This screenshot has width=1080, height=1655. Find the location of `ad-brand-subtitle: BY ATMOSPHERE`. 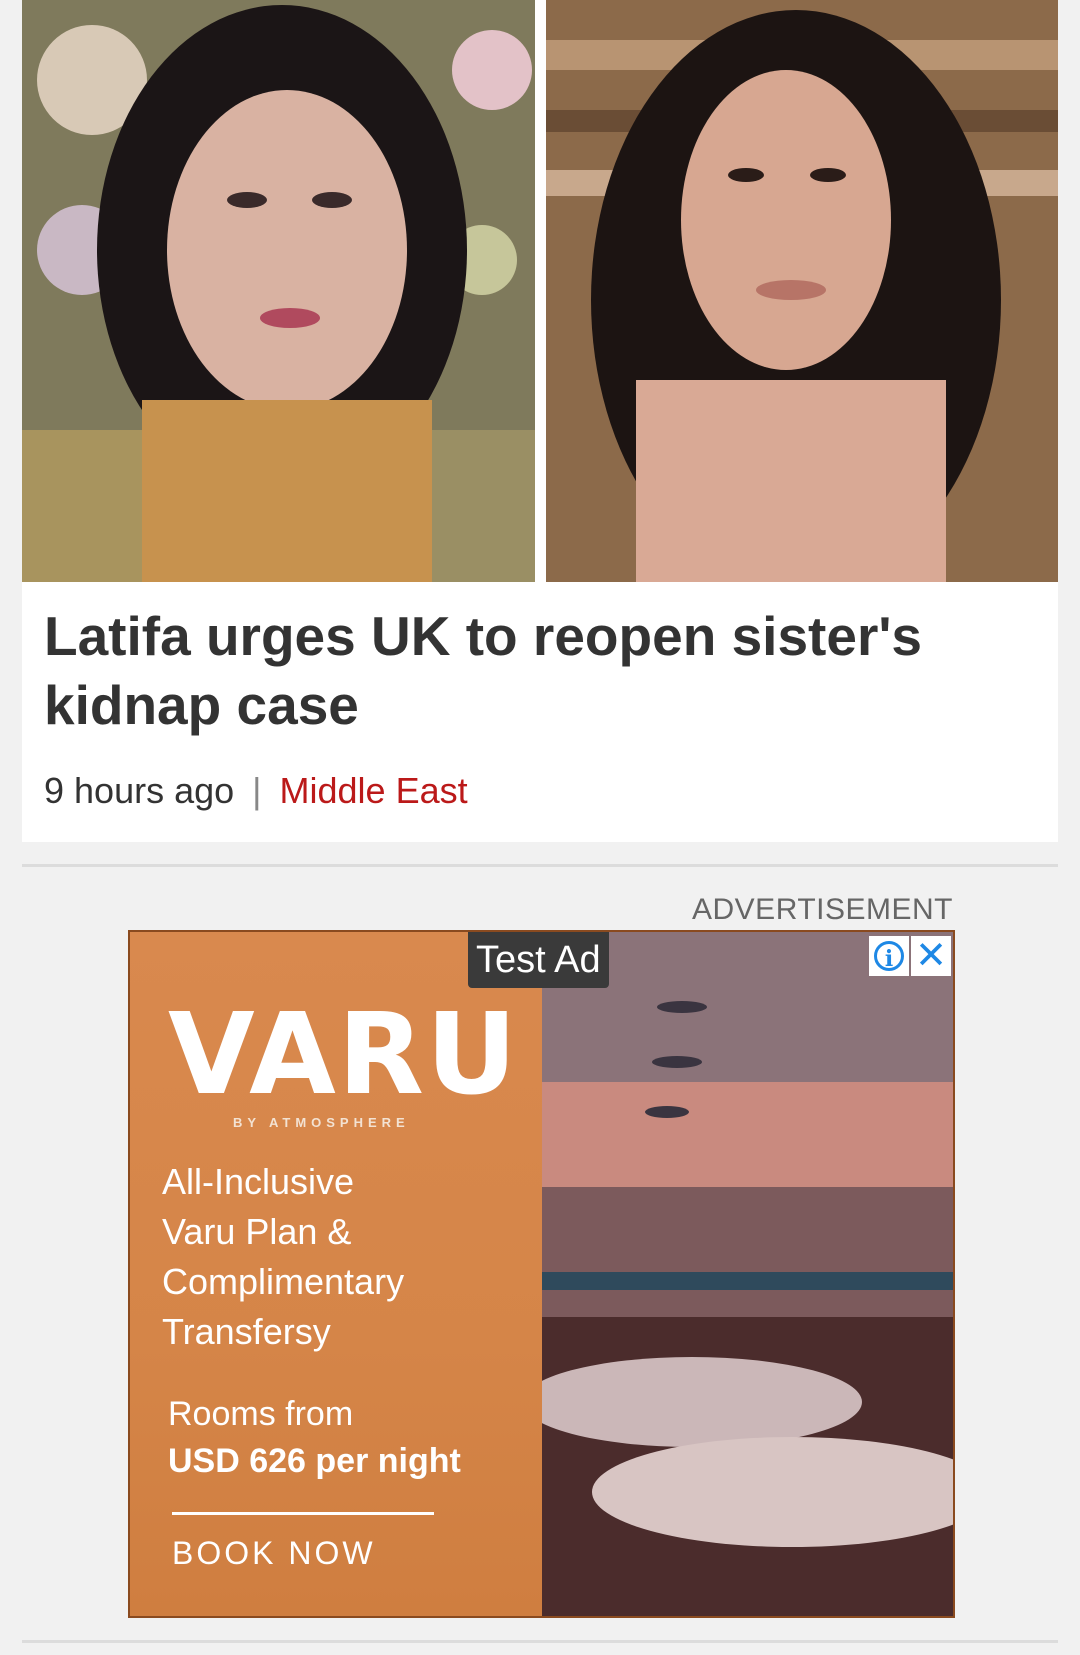

ad-brand-subtitle: BY ATMOSPHERE is located at coordinates (321, 1122).